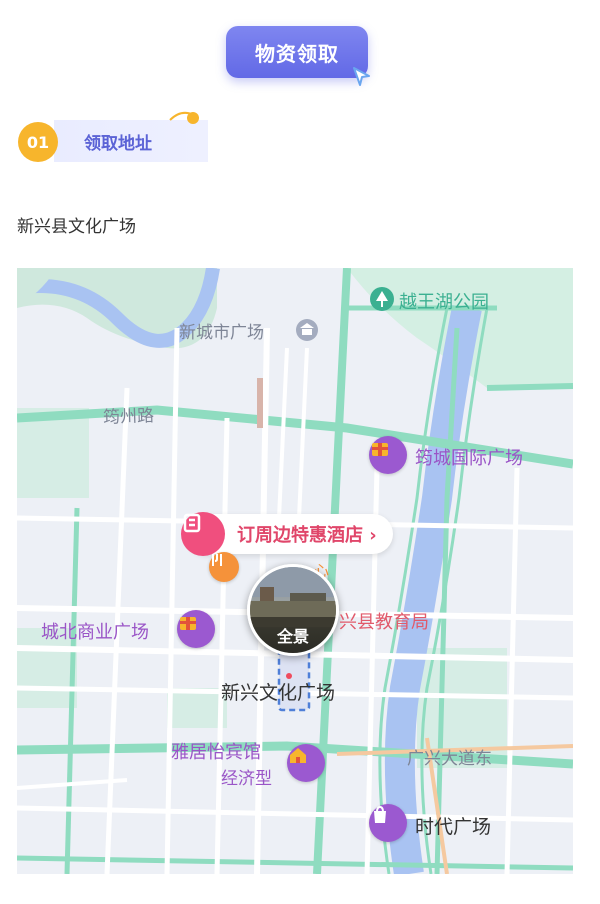 The width and height of the screenshot is (600, 904). Describe the element at coordinates (388, 455) in the screenshot. I see `shopping-bag-icon` at that location.